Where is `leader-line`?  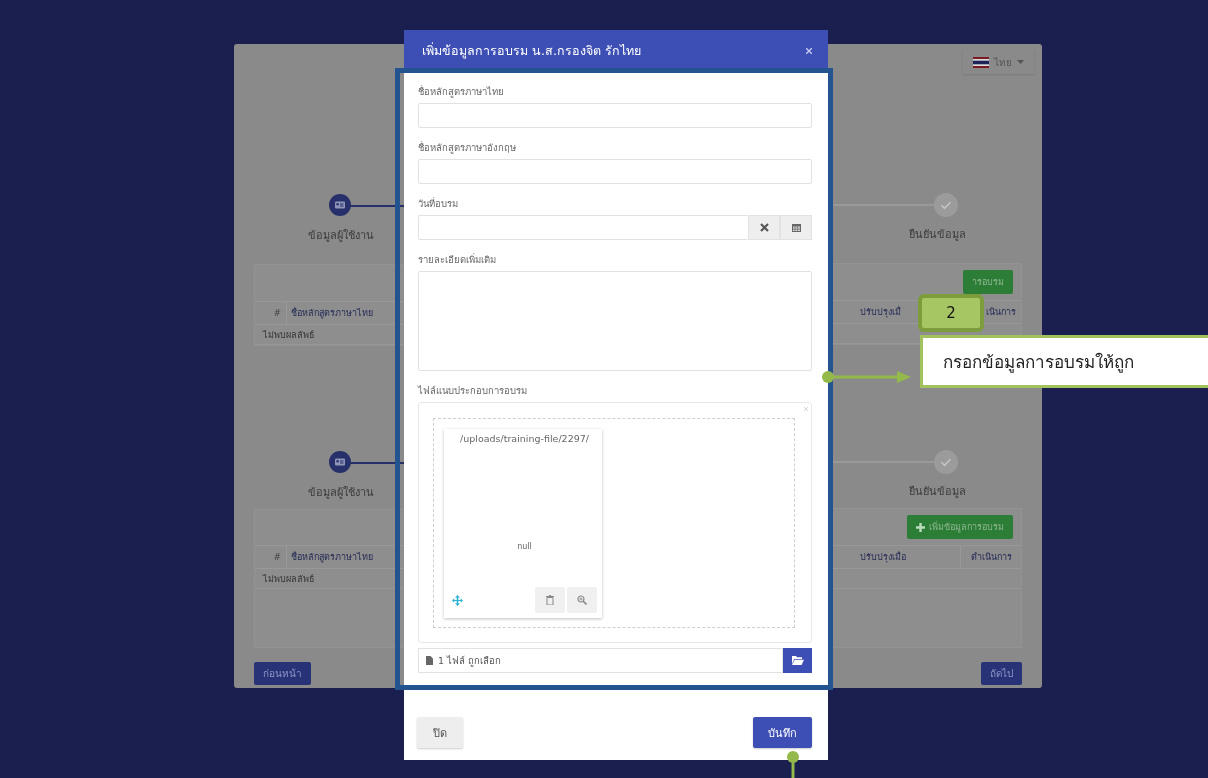 leader-line is located at coordinates (793, 764).